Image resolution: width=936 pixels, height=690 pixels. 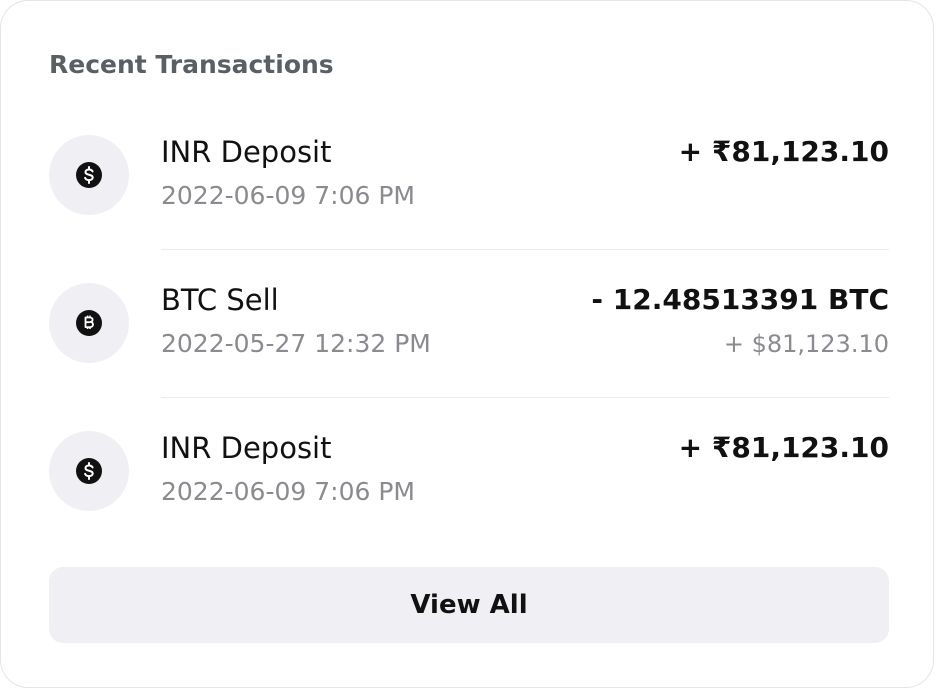 What do you see at coordinates (296, 343) in the screenshot?
I see `transaction-time: 2022-05-27 12:32 PM` at bounding box center [296, 343].